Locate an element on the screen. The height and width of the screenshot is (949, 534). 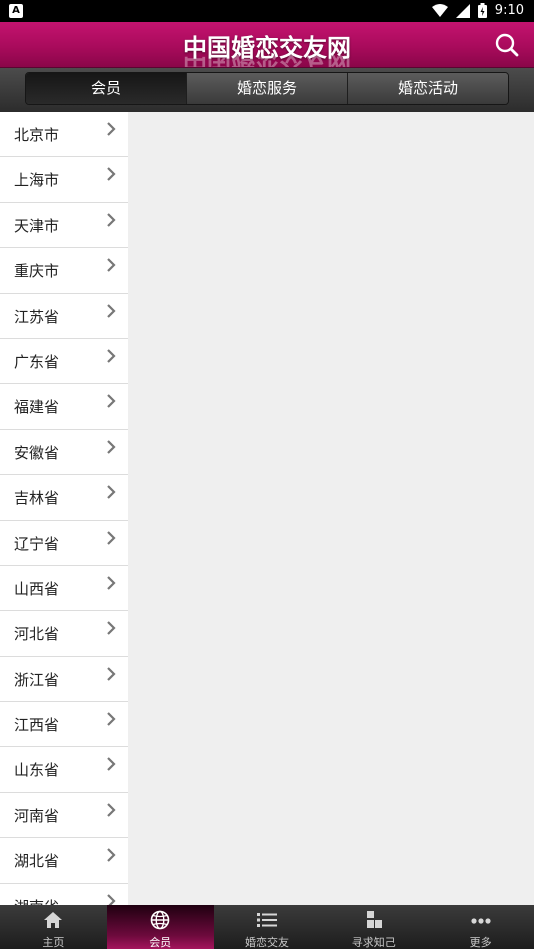
search-icon is located at coordinates (507, 45).